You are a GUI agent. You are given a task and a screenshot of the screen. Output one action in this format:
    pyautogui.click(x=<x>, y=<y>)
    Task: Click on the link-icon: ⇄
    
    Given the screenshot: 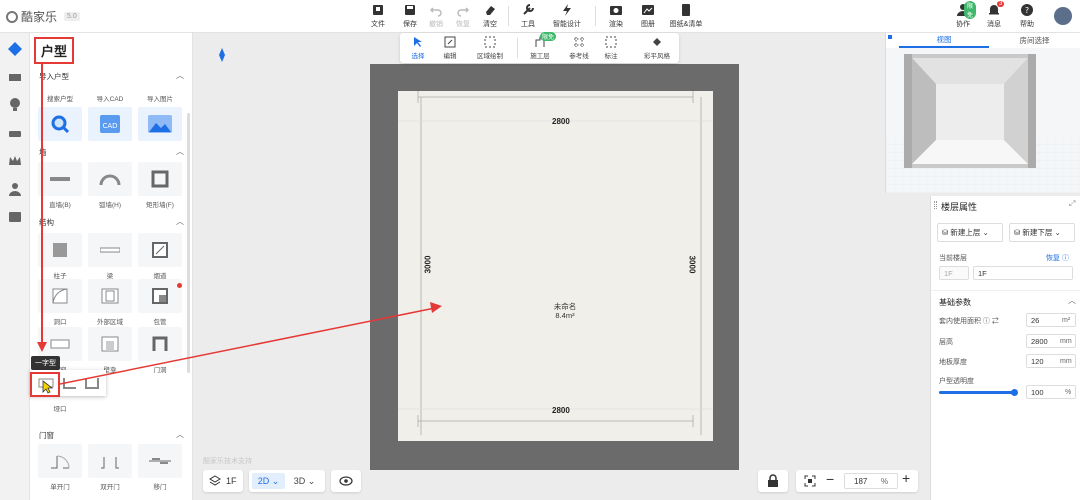 What is the action you would take?
    pyautogui.click(x=995, y=321)
    